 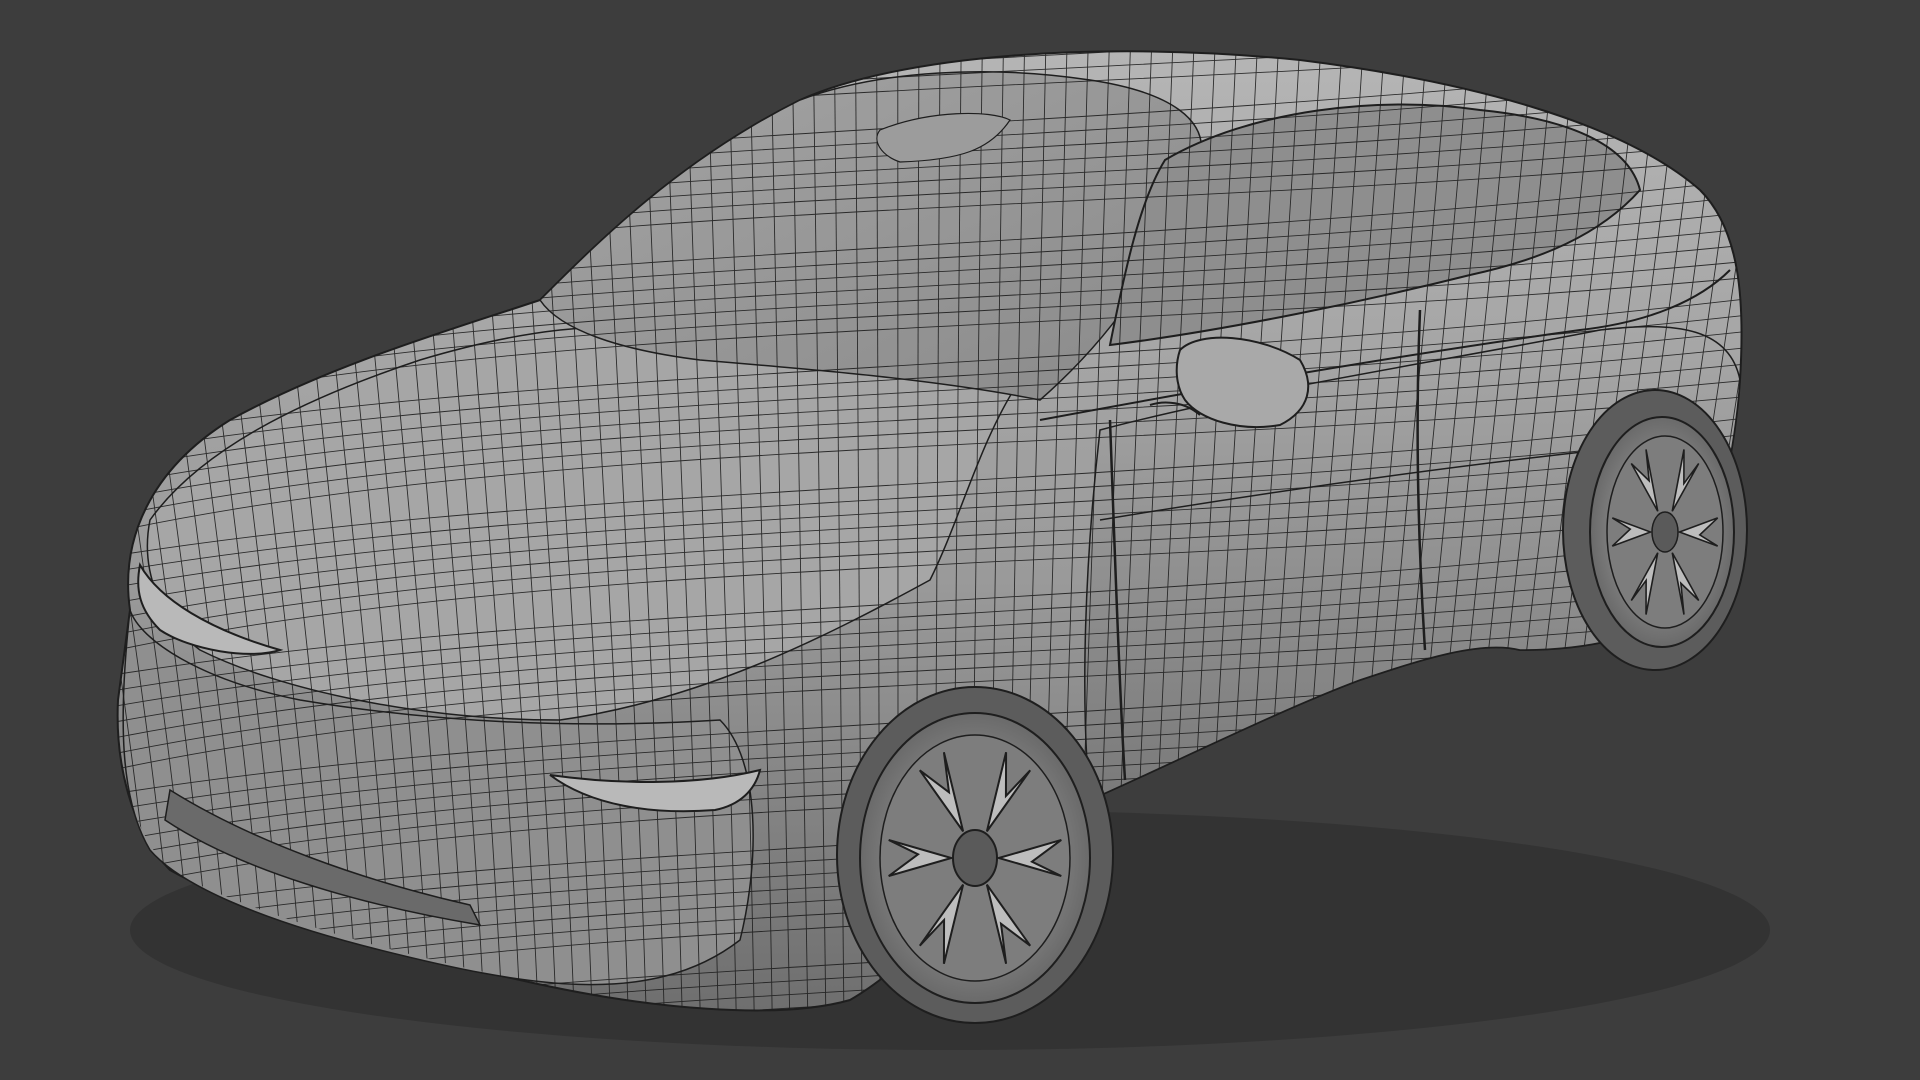 I want to click on front-wheel, so click(x=975, y=855).